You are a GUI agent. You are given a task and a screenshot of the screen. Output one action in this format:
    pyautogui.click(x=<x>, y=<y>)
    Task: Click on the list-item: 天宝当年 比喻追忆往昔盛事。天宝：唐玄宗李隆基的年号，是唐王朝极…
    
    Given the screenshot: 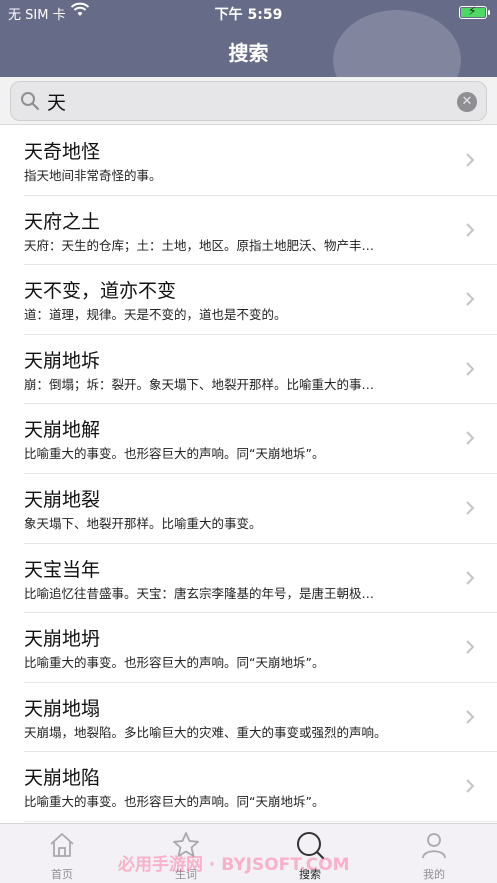 What is the action you would take?
    pyautogui.click(x=260, y=579)
    